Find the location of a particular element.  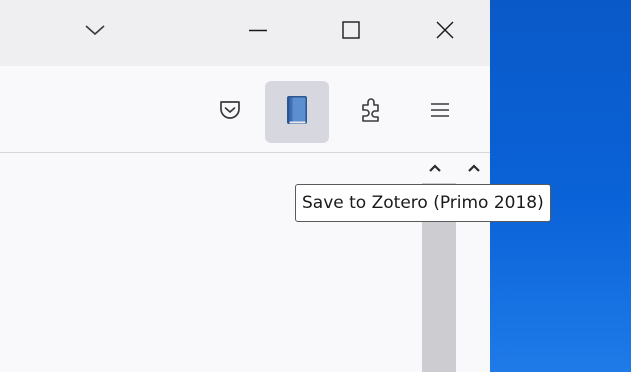

minimize-button is located at coordinates (258, 30).